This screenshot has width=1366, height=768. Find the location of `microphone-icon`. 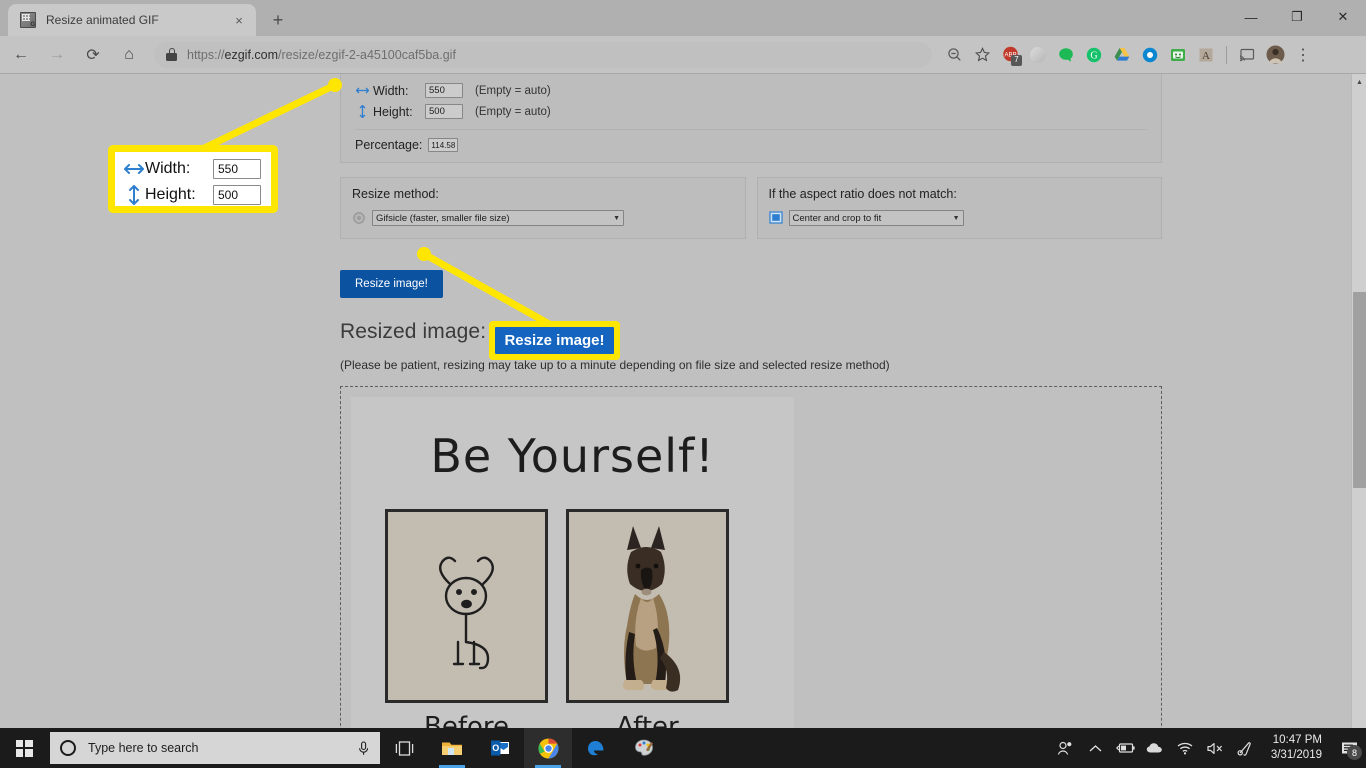

microphone-icon is located at coordinates (363, 748).